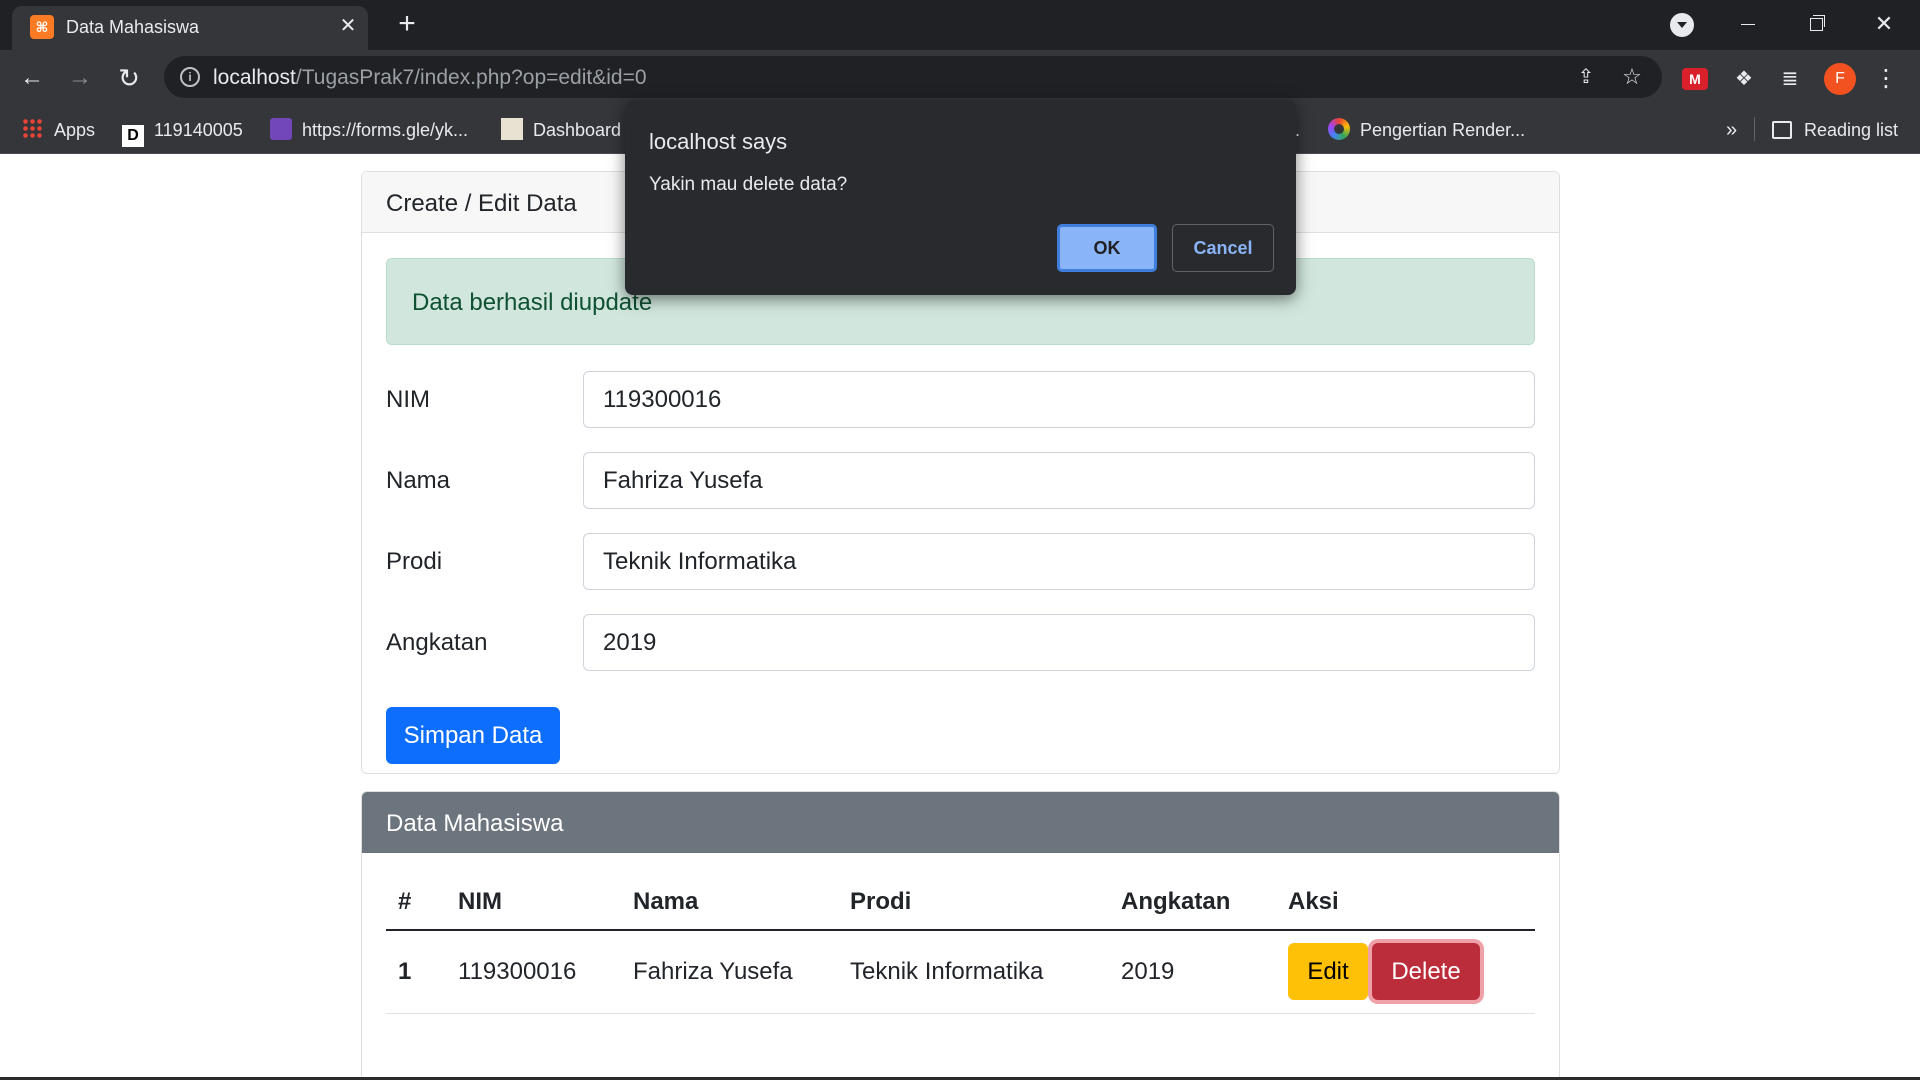 The height and width of the screenshot is (1080, 1920). What do you see at coordinates (1840, 79) in the screenshot?
I see `profile-avatar: F` at bounding box center [1840, 79].